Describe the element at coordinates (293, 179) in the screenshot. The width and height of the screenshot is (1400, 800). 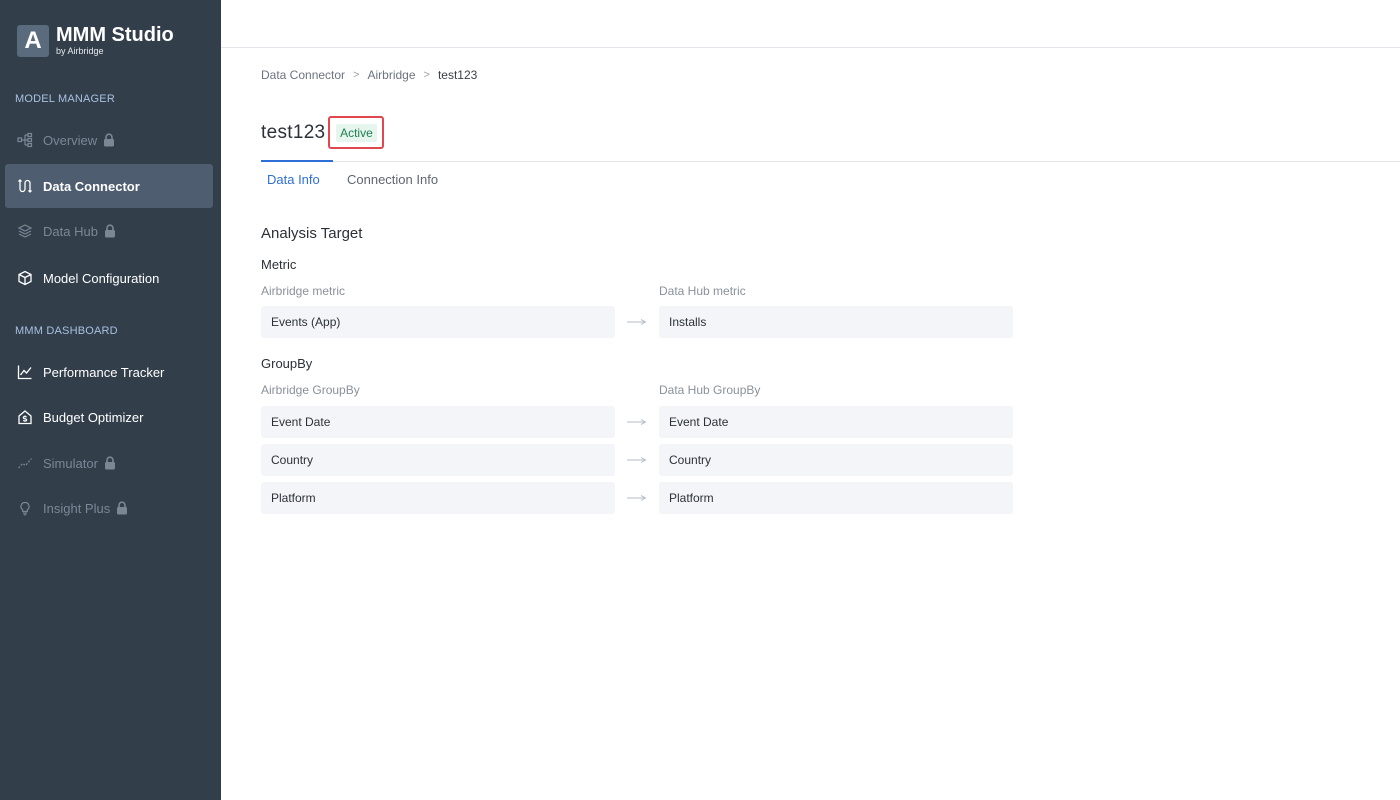
I see `tab-data-info: Data Info` at that location.